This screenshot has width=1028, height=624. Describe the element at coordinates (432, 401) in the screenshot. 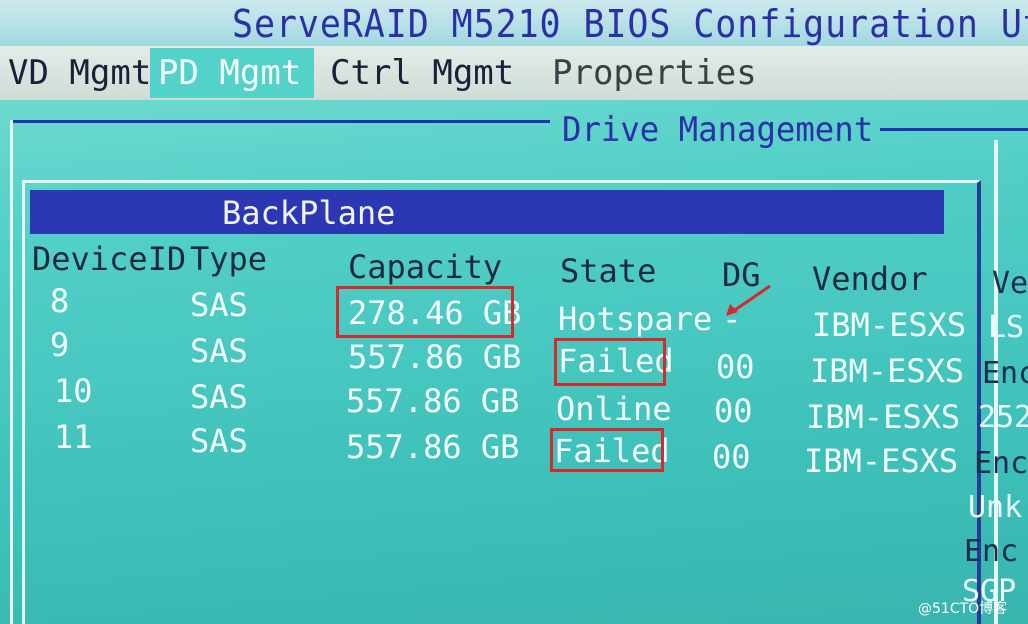

I see `row2-capacity: 557.86 GB` at that location.